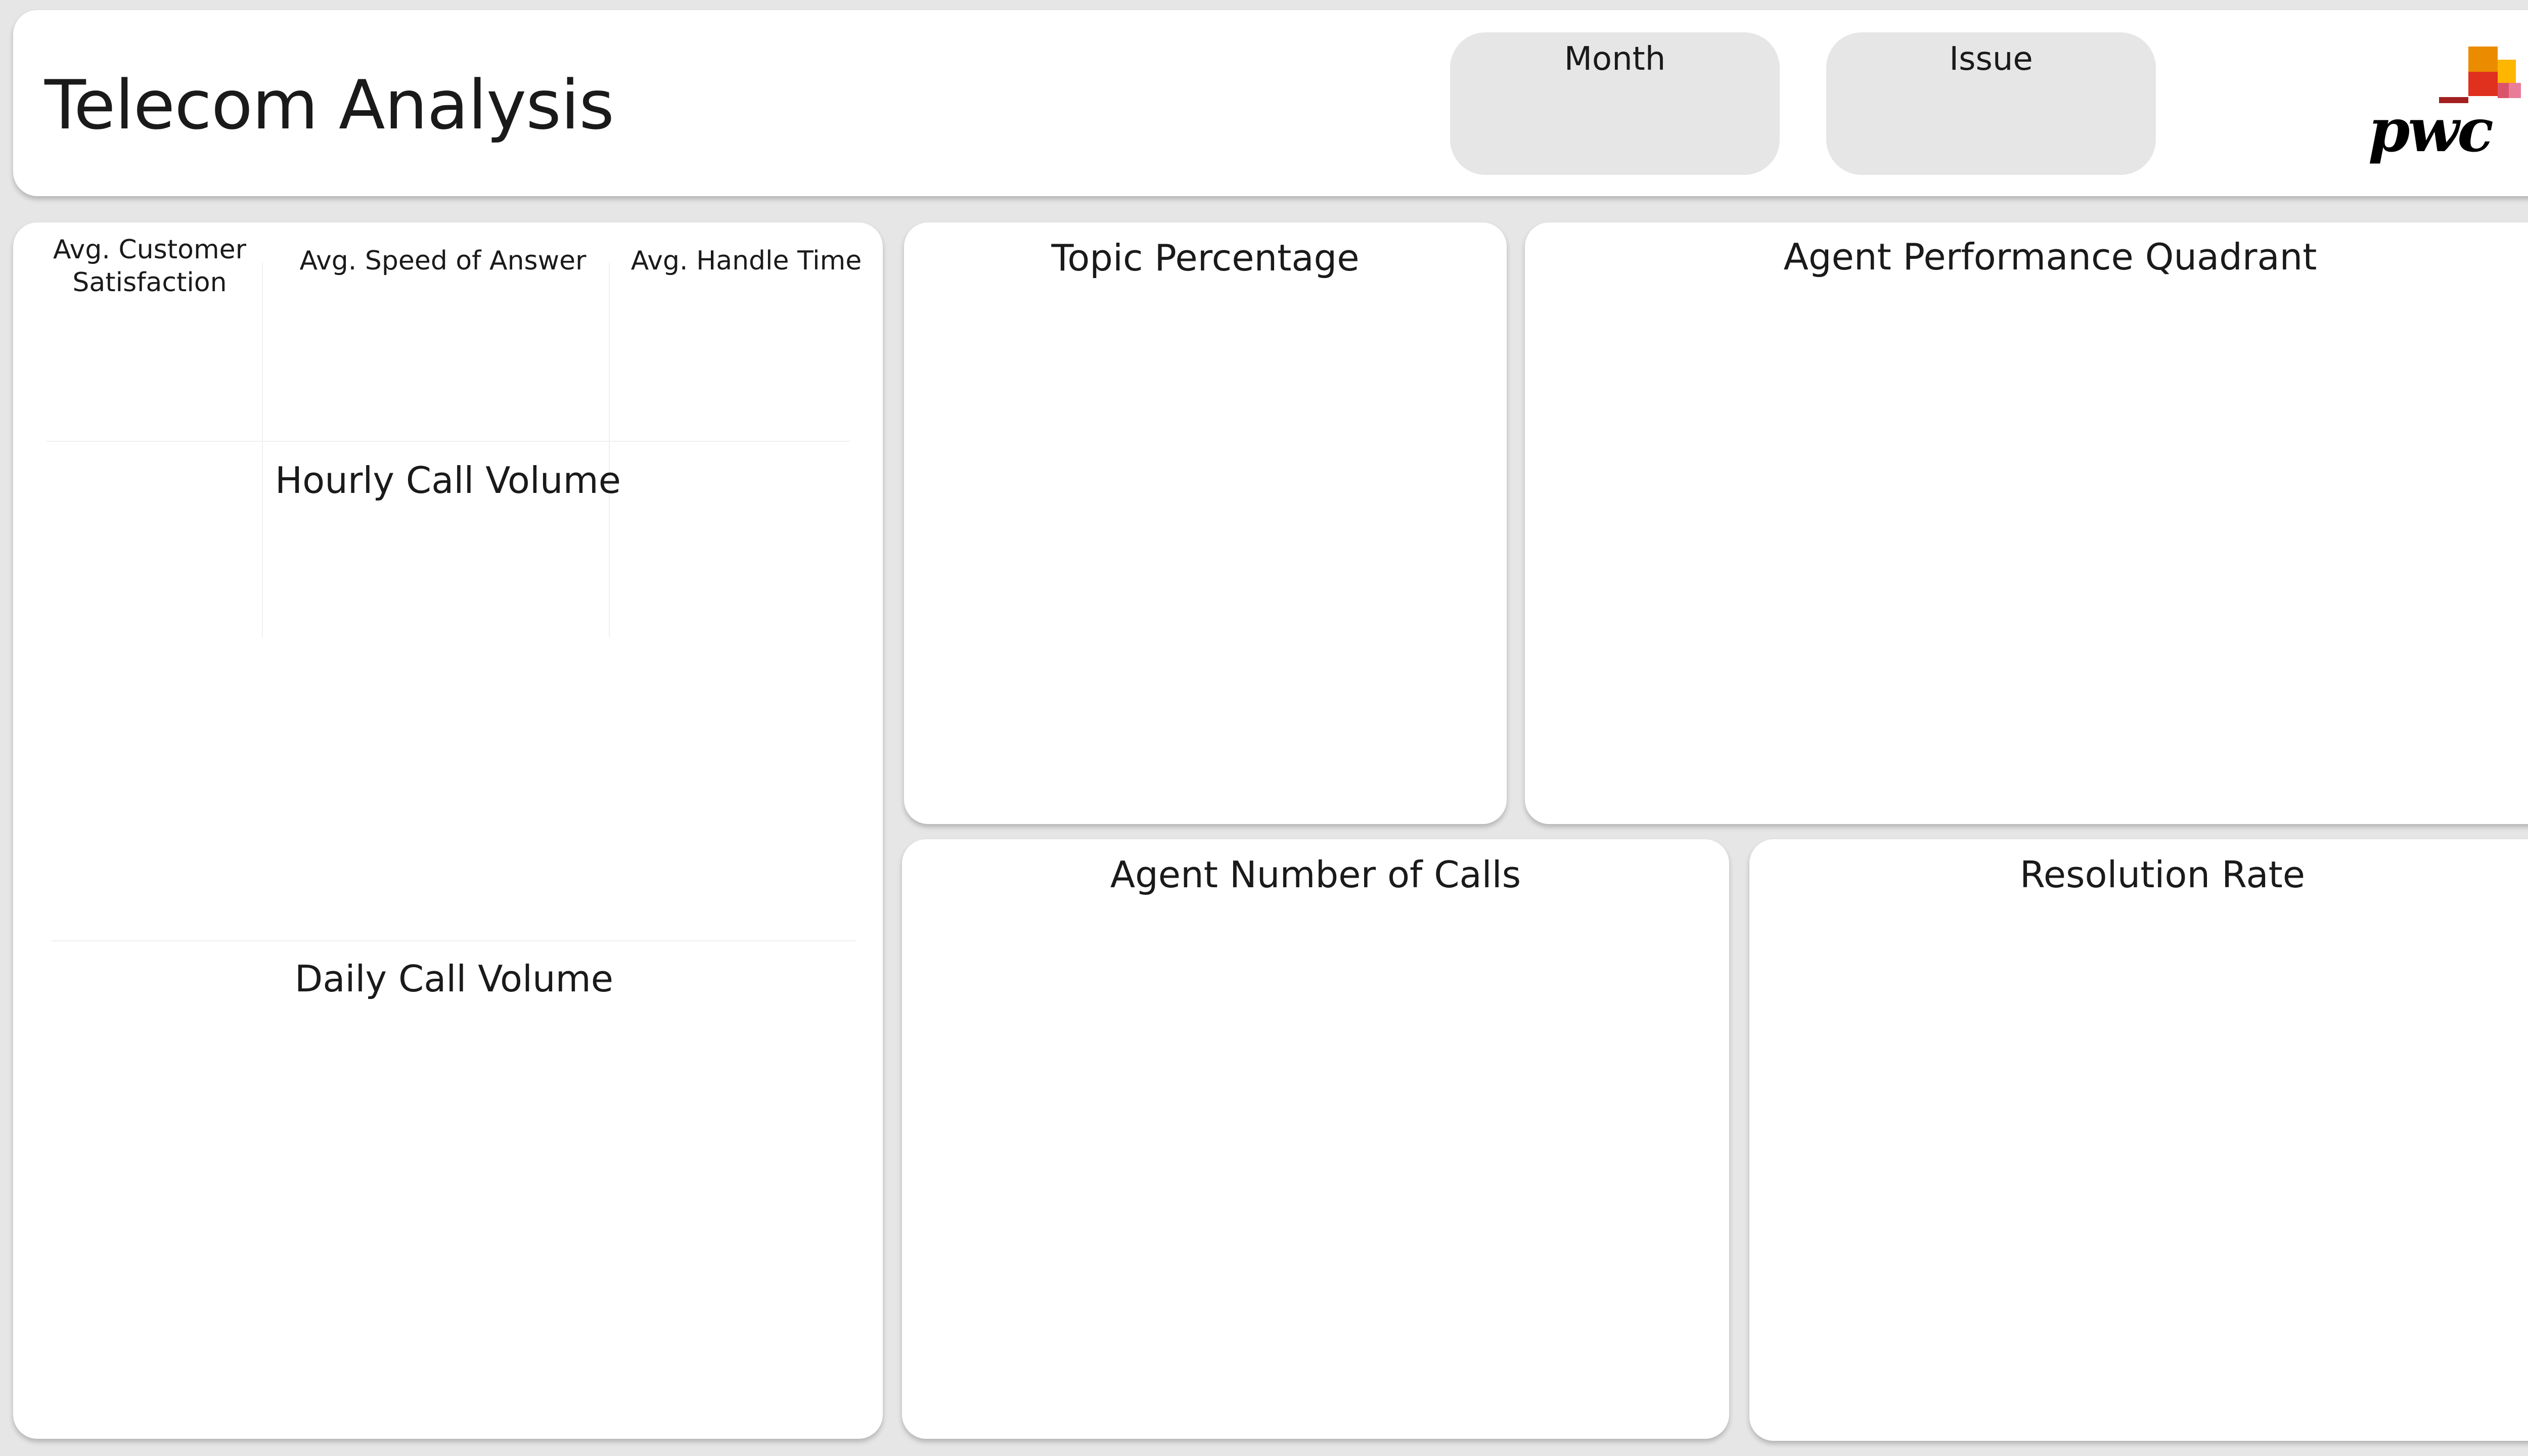 Image resolution: width=2528 pixels, height=1456 pixels. I want to click on logo-block-orange, so click(2483, 84).